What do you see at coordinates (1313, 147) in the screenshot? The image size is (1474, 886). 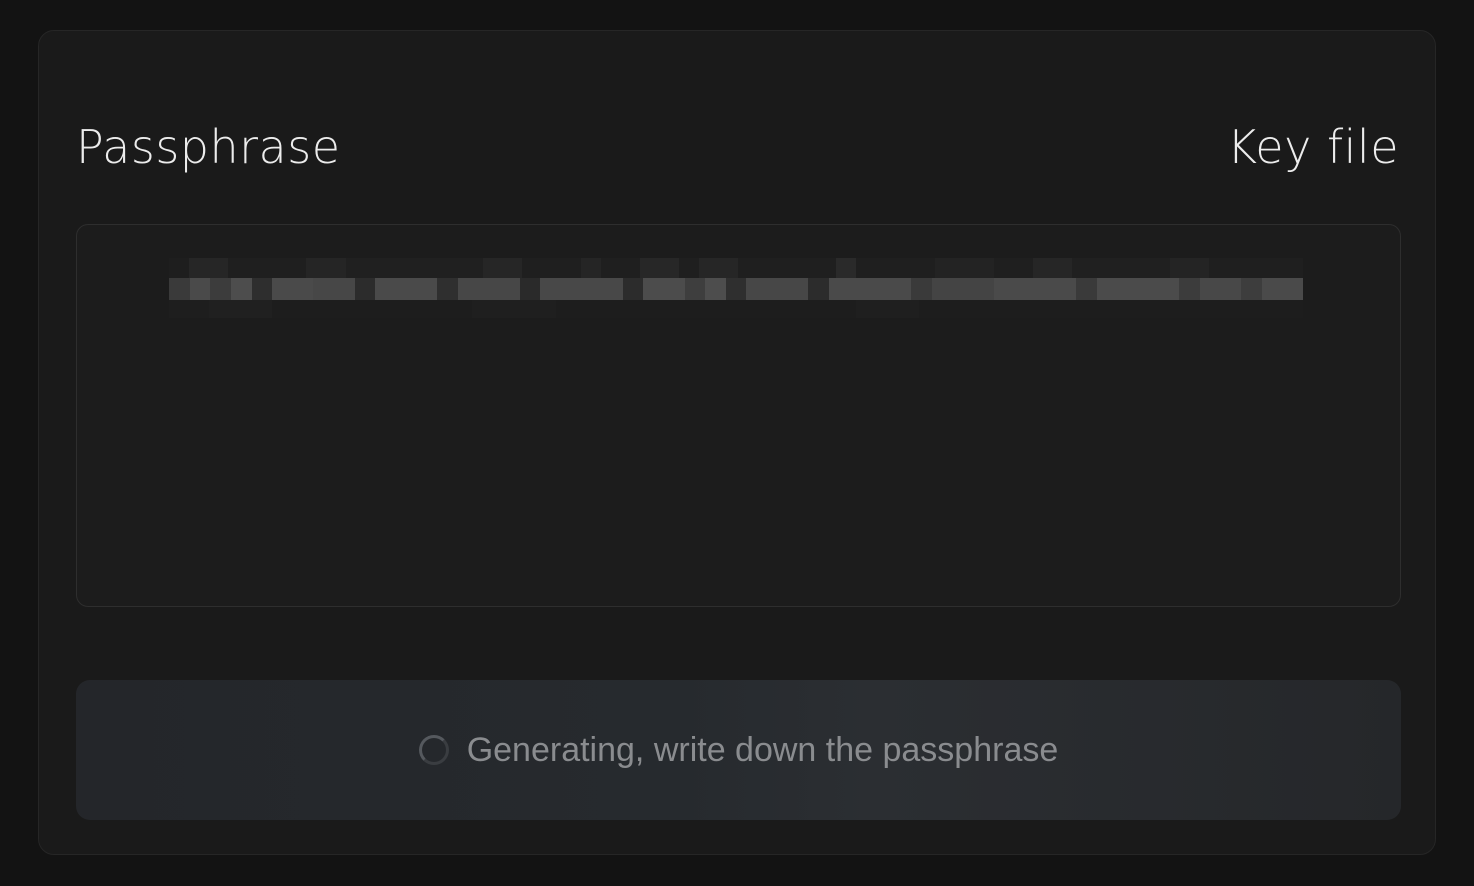 I see `tab-key-file: Key file` at bounding box center [1313, 147].